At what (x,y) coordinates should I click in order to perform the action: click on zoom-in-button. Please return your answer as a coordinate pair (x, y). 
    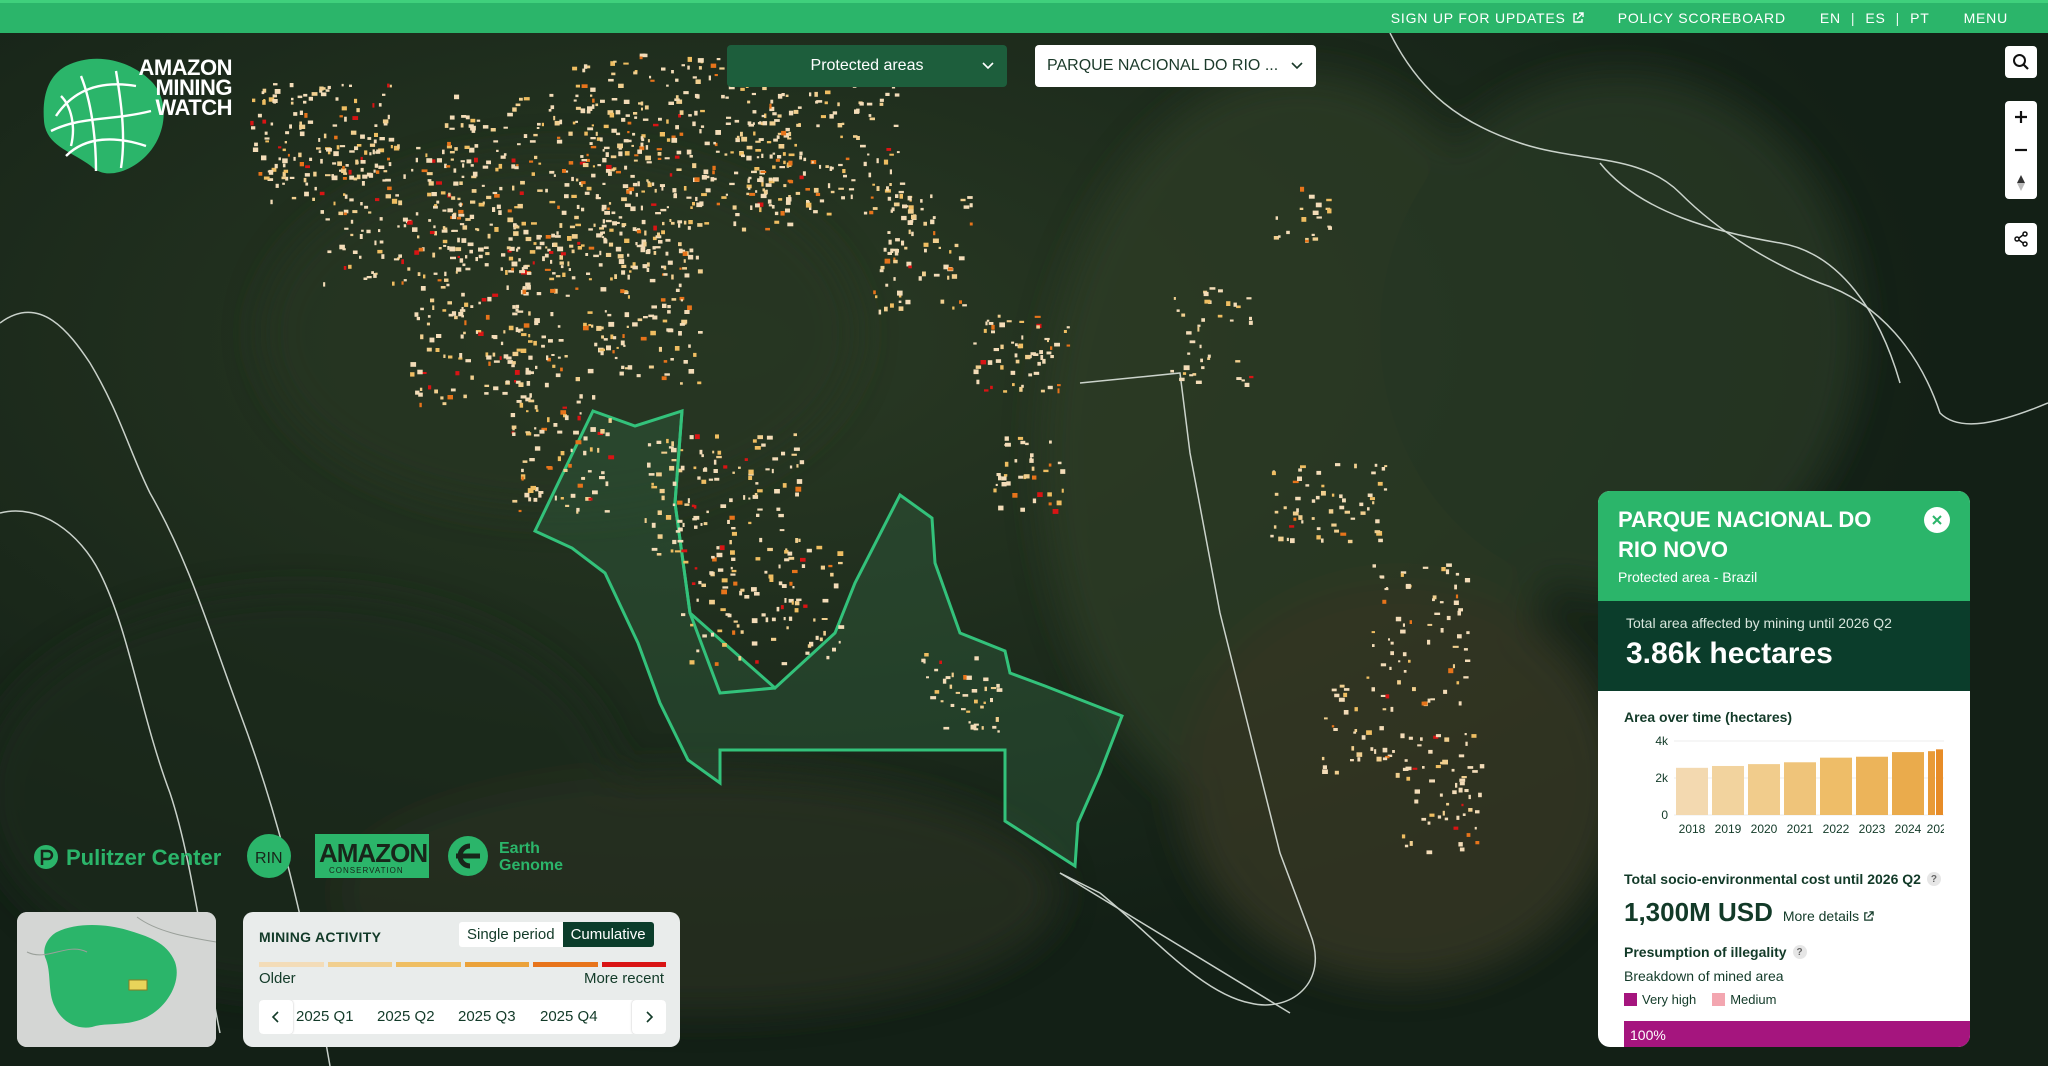
    Looking at the image, I should click on (2021, 117).